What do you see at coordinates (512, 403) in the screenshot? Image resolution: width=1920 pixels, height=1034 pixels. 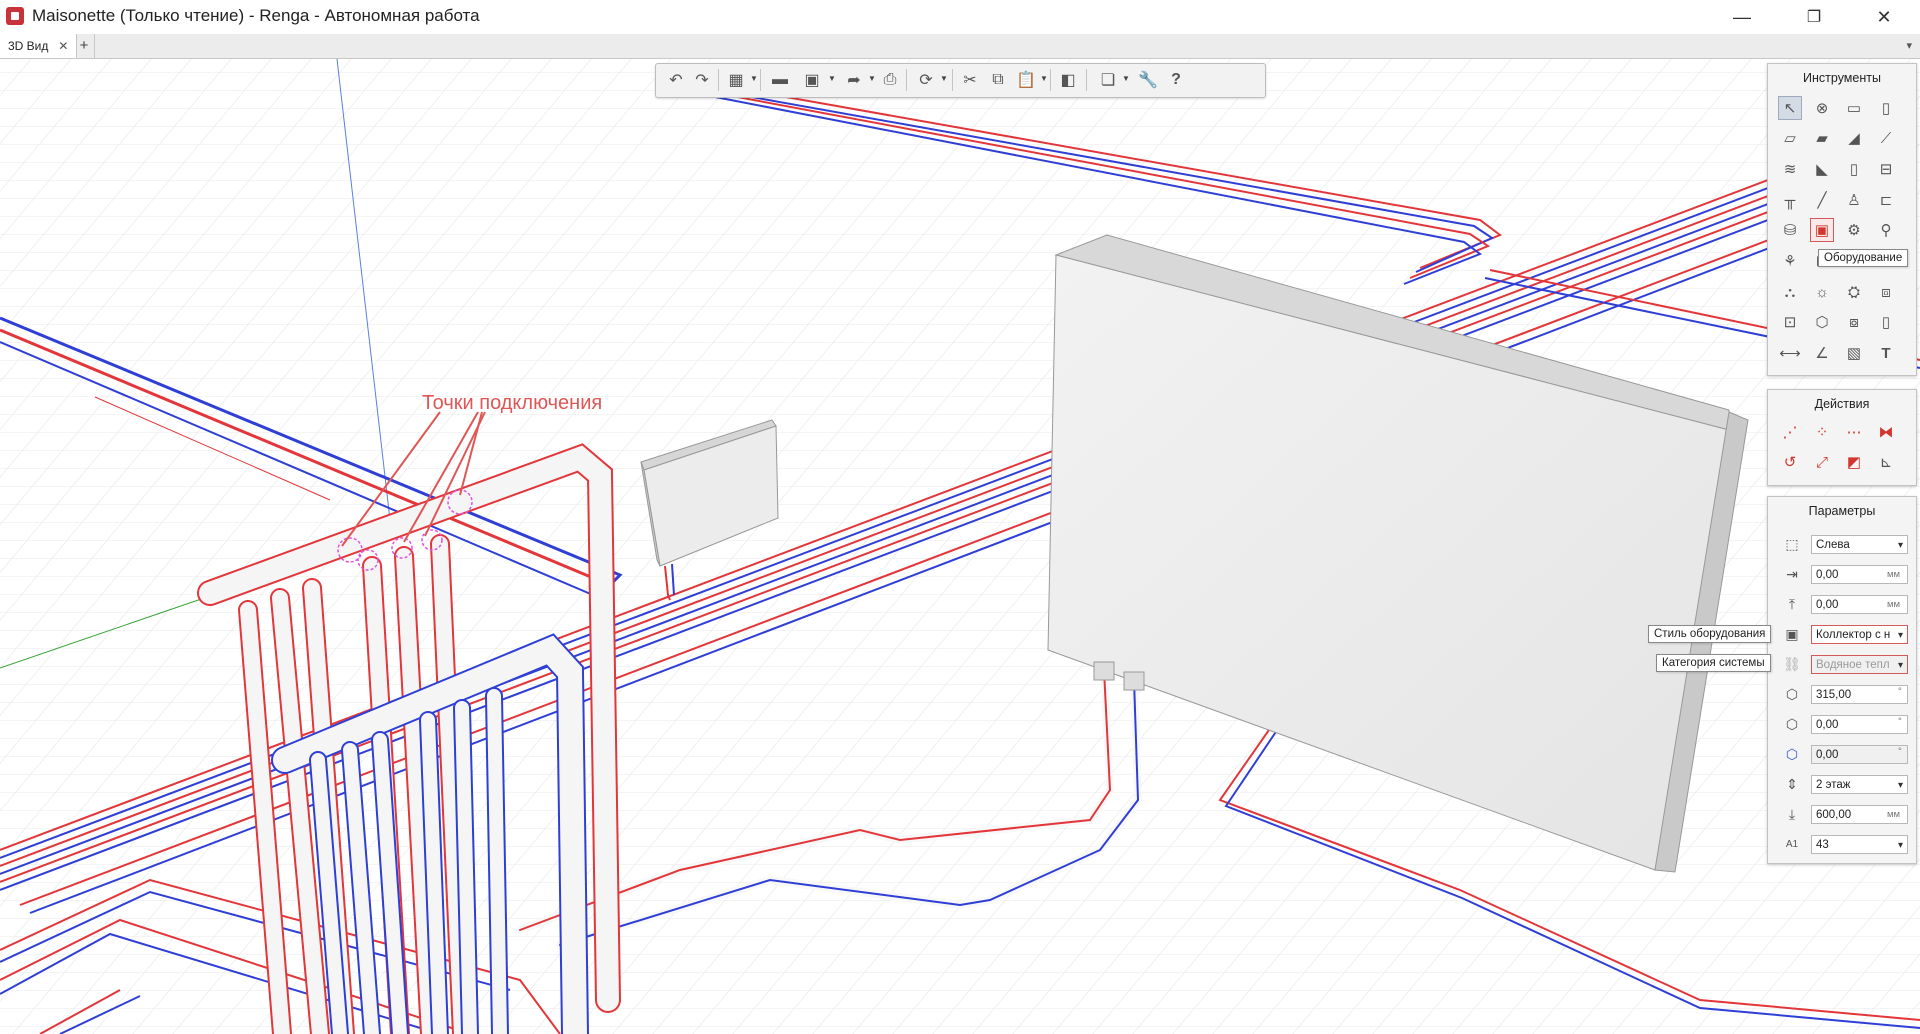 I see `connection-points-annotation: Точки подключения` at bounding box center [512, 403].